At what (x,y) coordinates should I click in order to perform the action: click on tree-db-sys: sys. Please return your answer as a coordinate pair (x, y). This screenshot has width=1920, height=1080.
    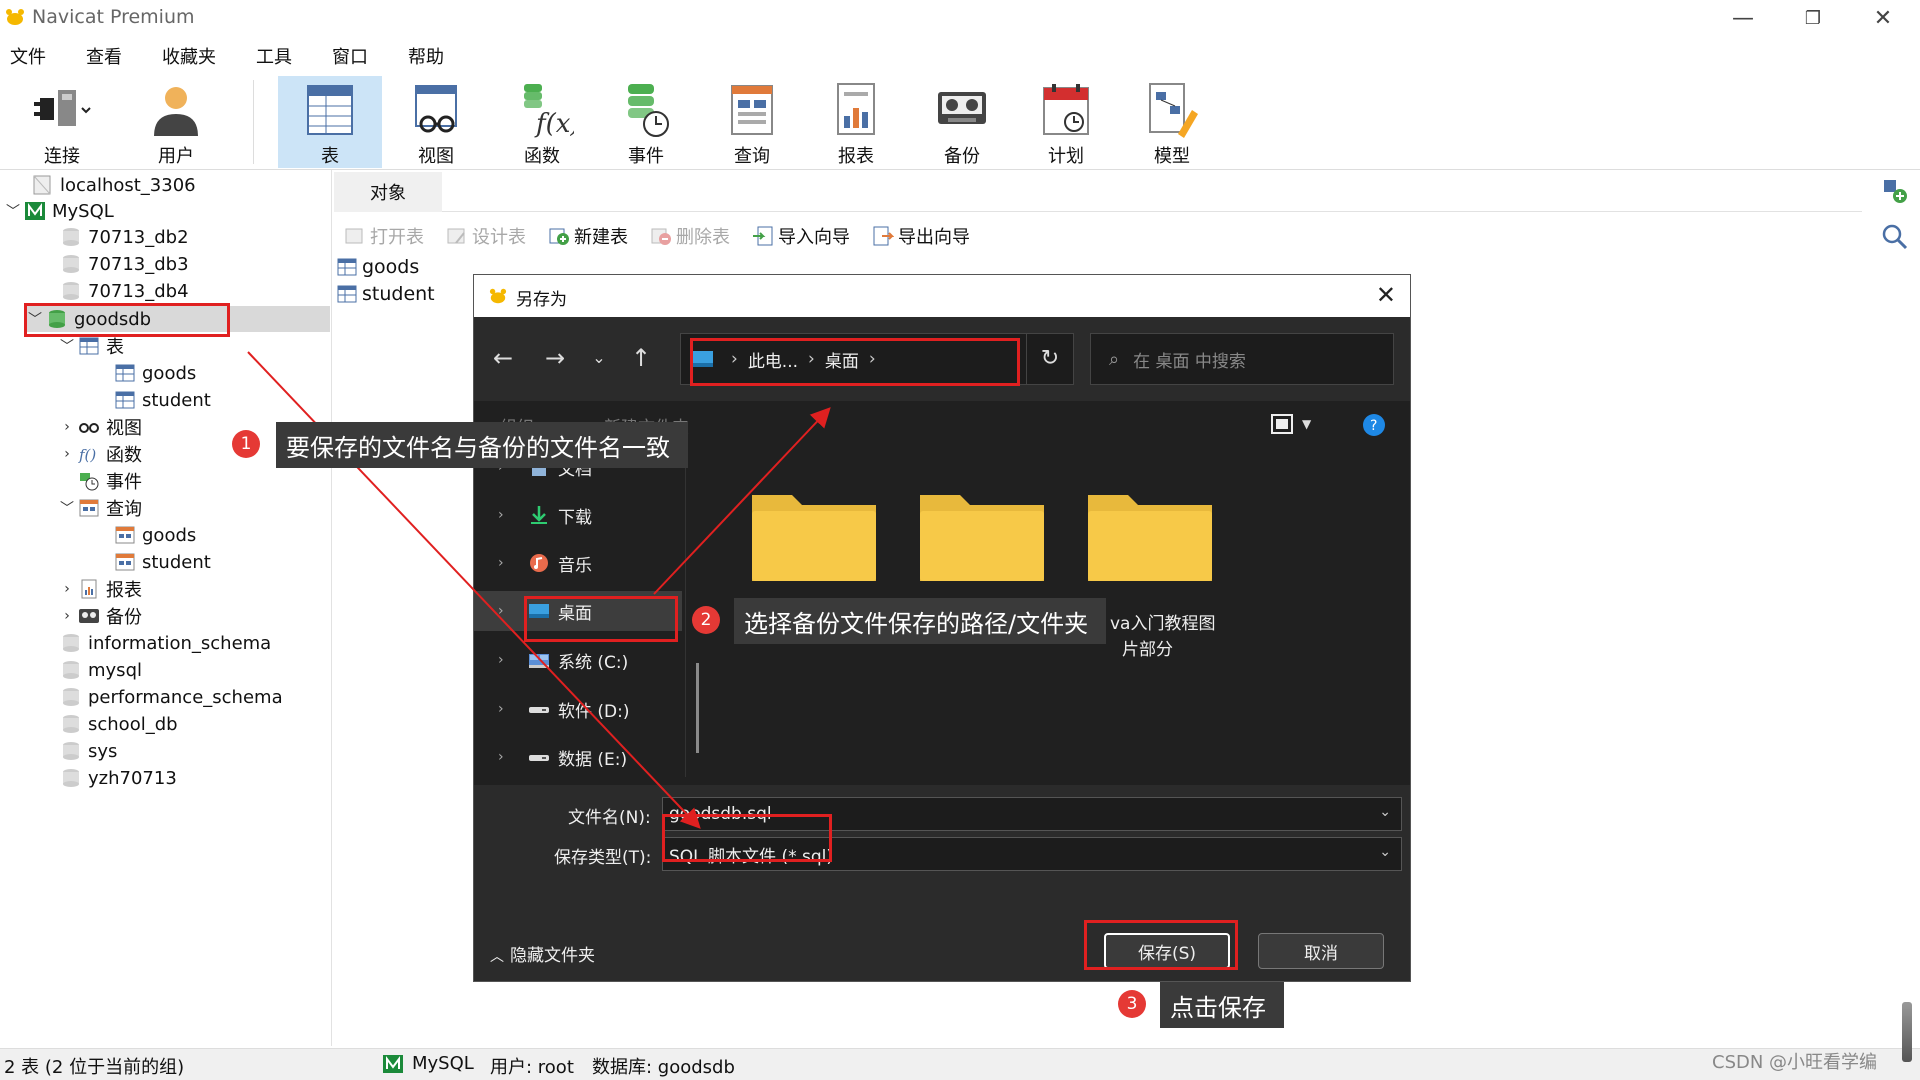
    Looking at the image, I should click on (87, 751).